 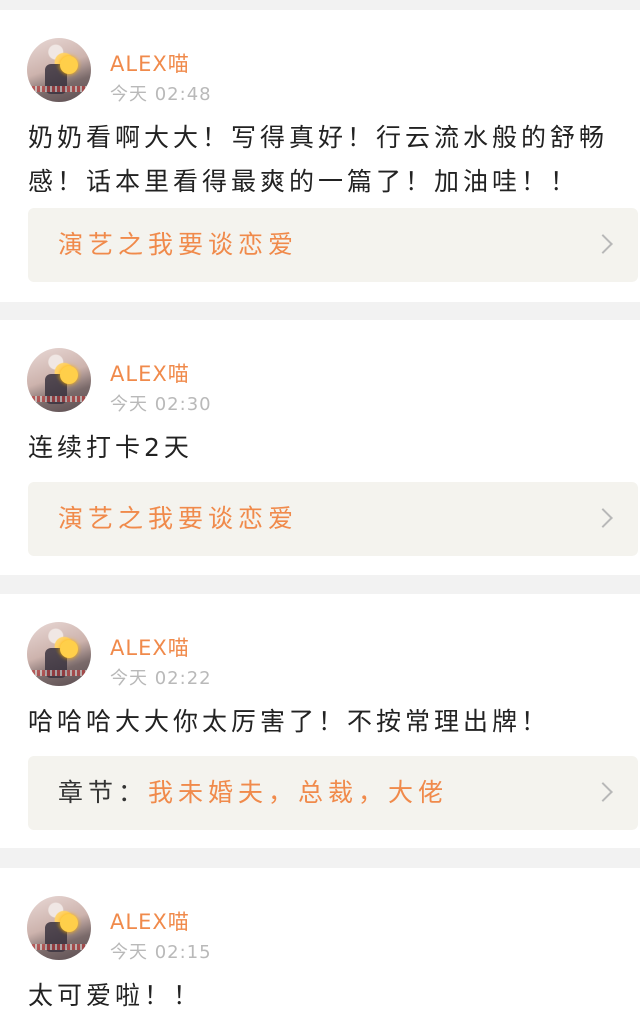 I want to click on comment-text: 哈哈哈大大你太厉害了！不按常理出牌！, so click(x=289, y=721).